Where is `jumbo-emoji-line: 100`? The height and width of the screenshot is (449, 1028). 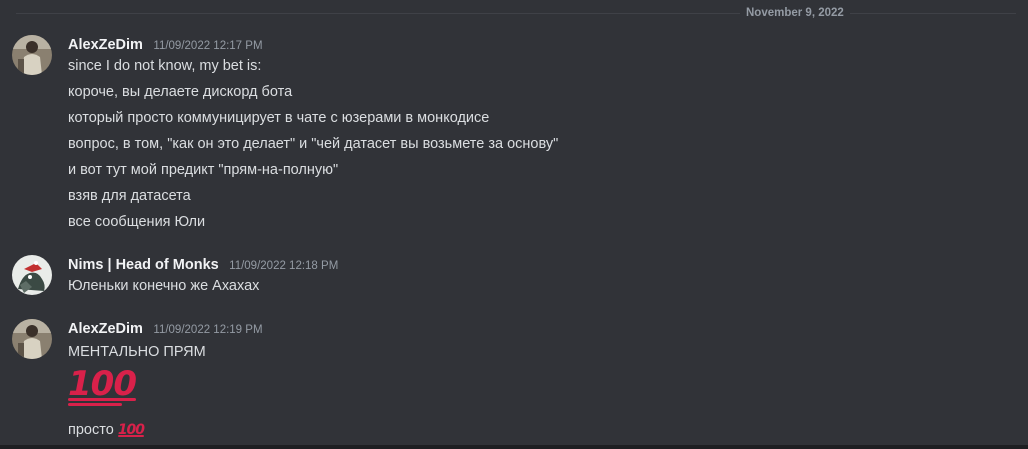 jumbo-emoji-line: 100 is located at coordinates (102, 387).